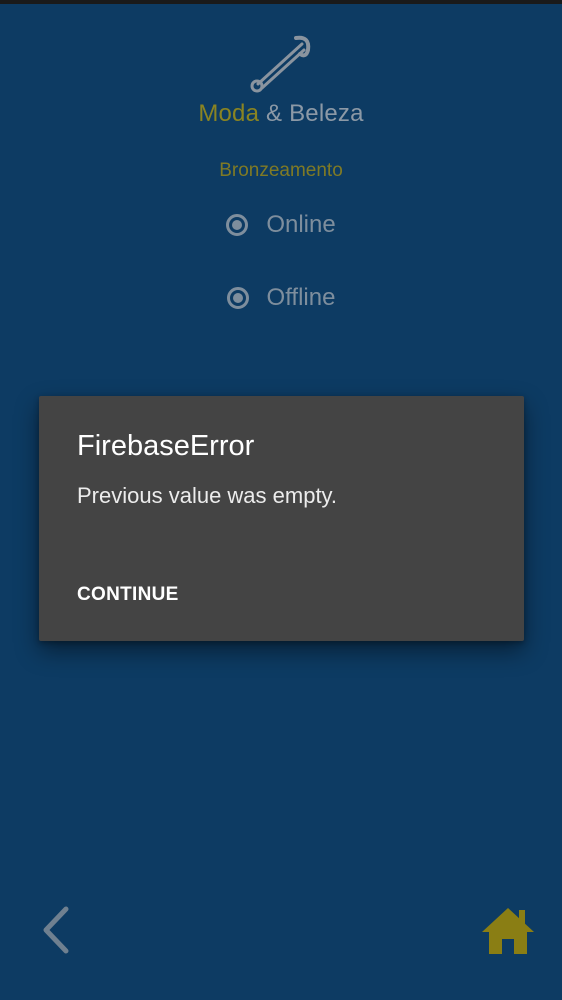  I want to click on online-radio-button, so click(237, 225).